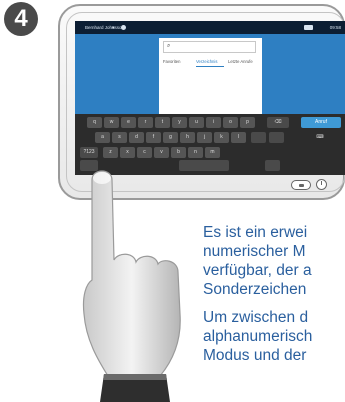  I want to click on keyboard-row-1: q w e r t y u i o p ⌫ Anruf, so click(210, 123).